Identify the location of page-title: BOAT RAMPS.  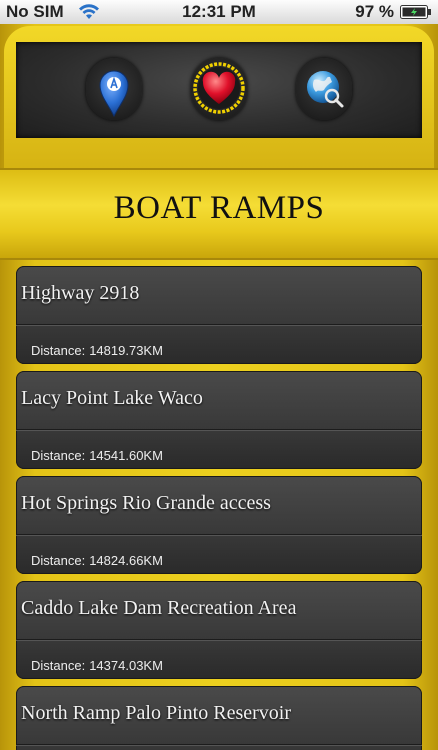
(219, 208).